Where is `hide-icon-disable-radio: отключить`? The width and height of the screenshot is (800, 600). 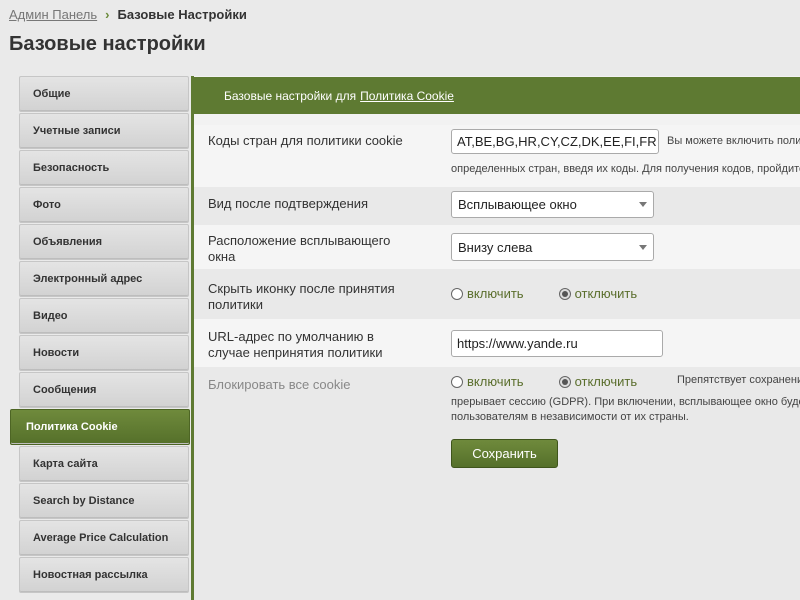
hide-icon-disable-radio: отключить is located at coordinates (598, 293).